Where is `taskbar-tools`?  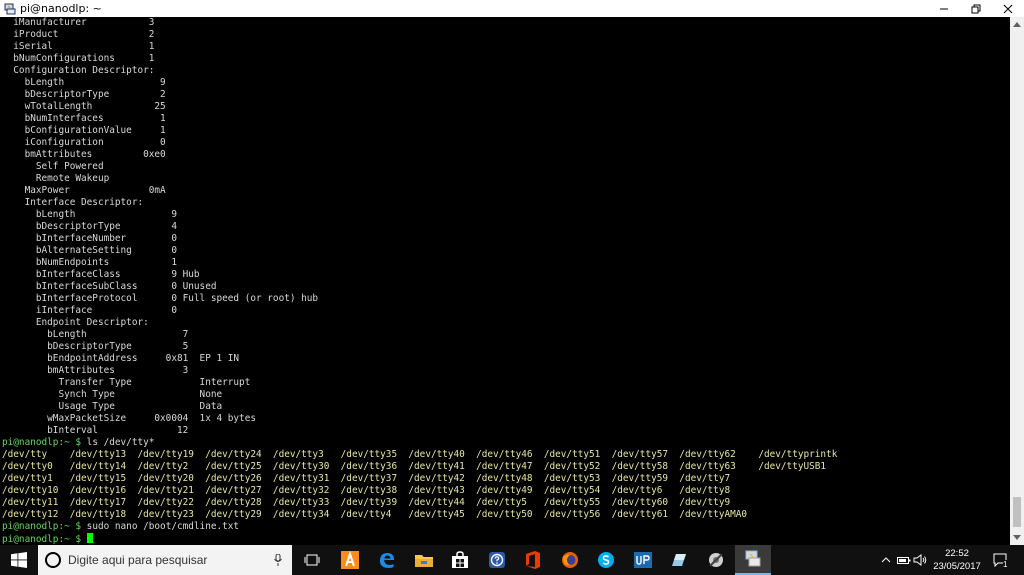
taskbar-tools is located at coordinates (716, 560).